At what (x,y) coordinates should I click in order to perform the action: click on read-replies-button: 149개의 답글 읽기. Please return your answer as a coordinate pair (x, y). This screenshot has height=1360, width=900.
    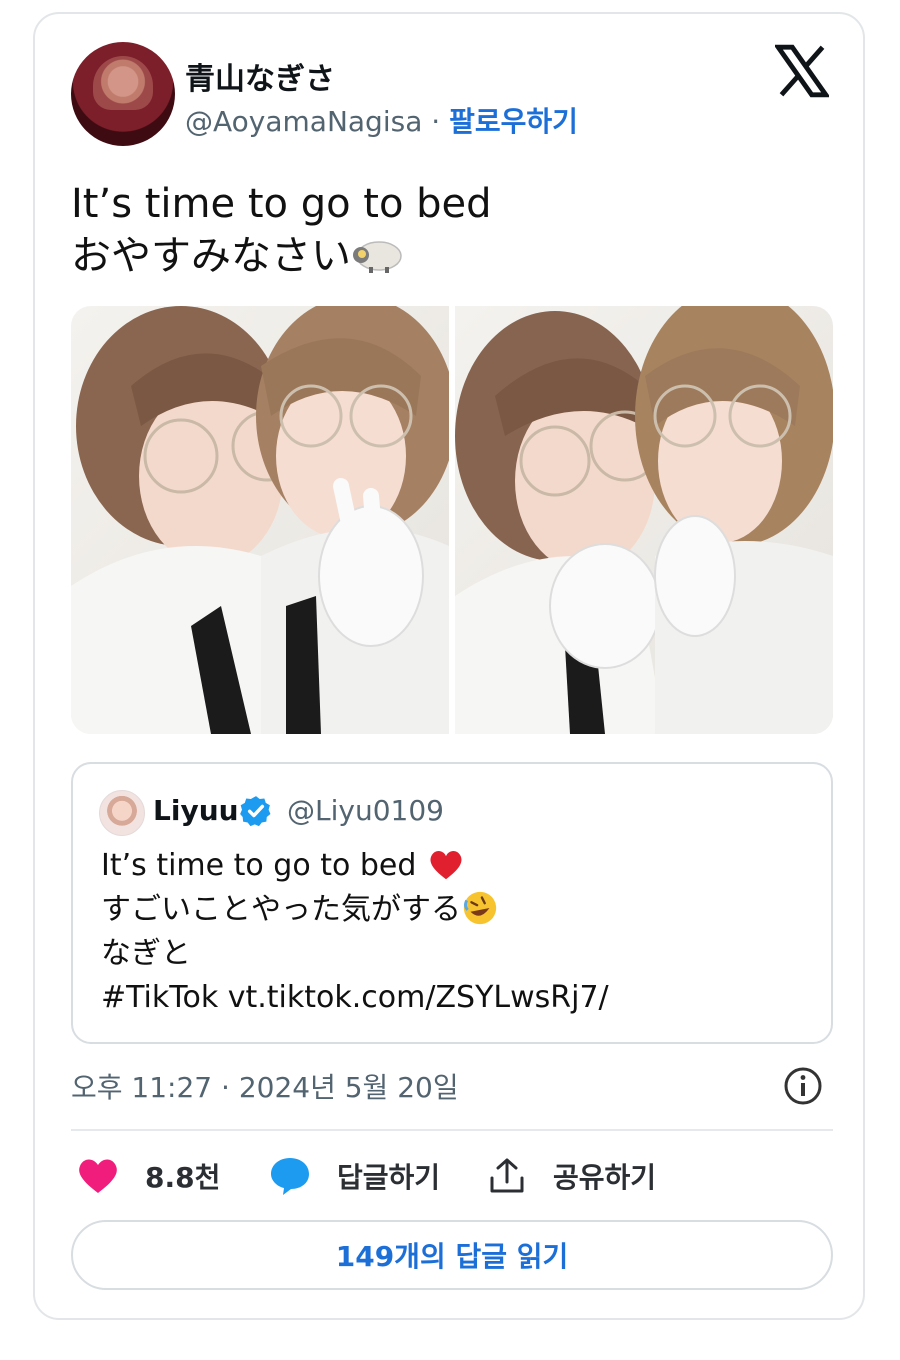
    Looking at the image, I should click on (452, 1255).